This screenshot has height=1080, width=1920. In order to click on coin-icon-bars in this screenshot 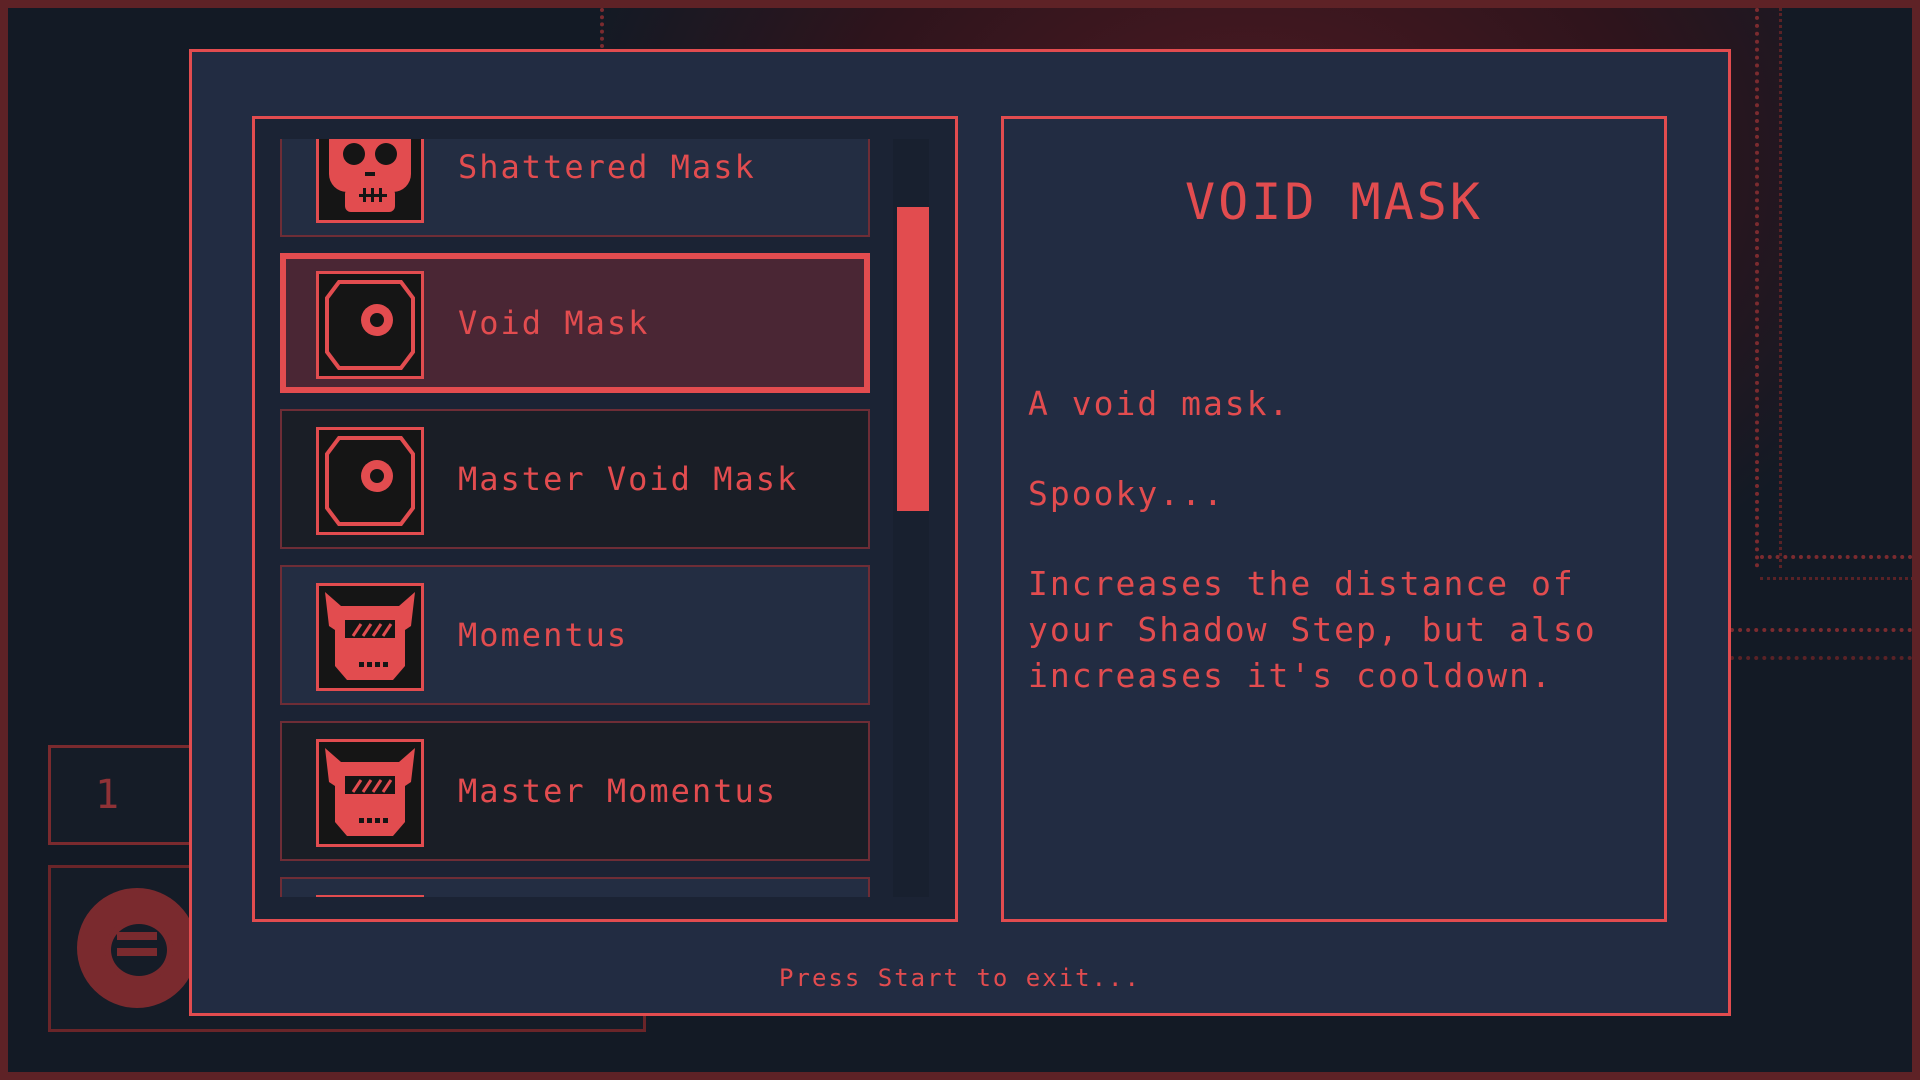, I will do `click(137, 936)`.